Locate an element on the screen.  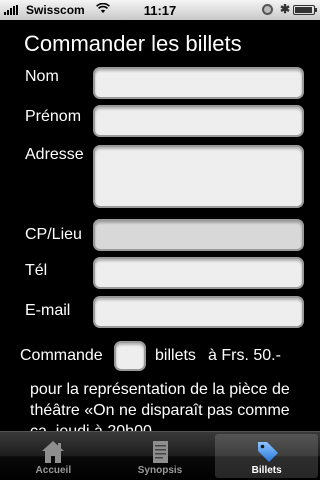
email-field is located at coordinates (198, 312).